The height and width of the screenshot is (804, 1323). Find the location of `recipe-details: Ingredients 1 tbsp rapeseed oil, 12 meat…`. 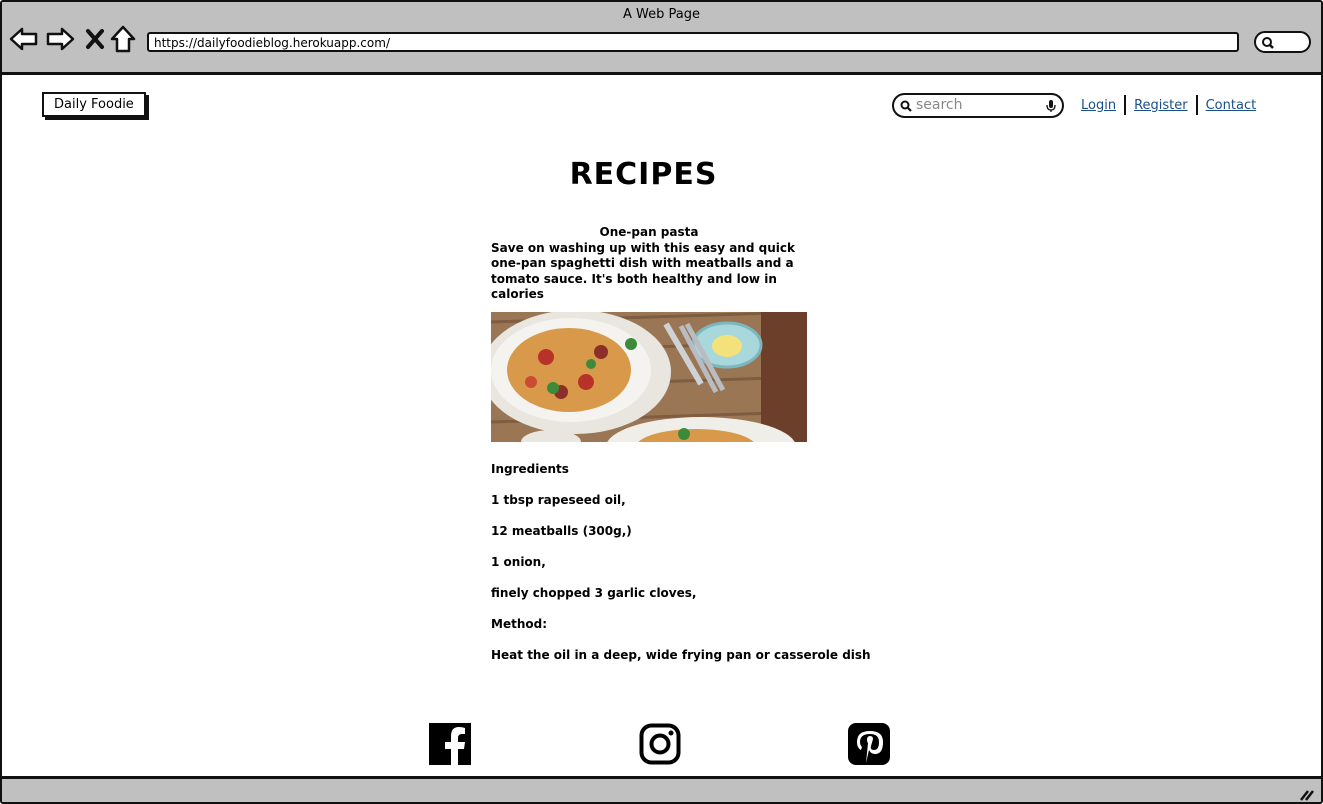

recipe-details: Ingredients 1 tbsp rapeseed oil, 12 meat… is located at coordinates (681, 570).